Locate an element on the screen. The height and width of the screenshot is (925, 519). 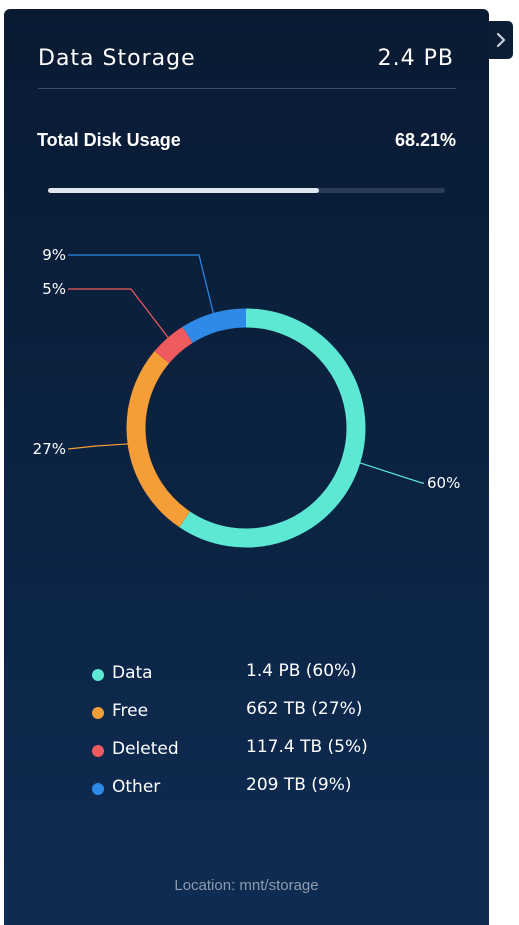
legend-dot-free is located at coordinates (98, 713).